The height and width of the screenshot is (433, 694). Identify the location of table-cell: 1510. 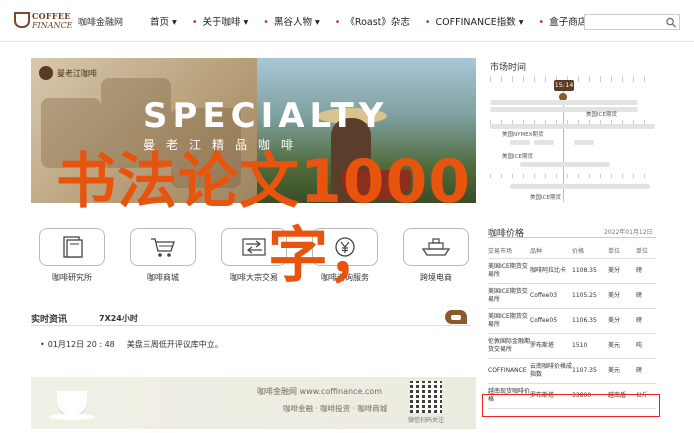
(590, 346).